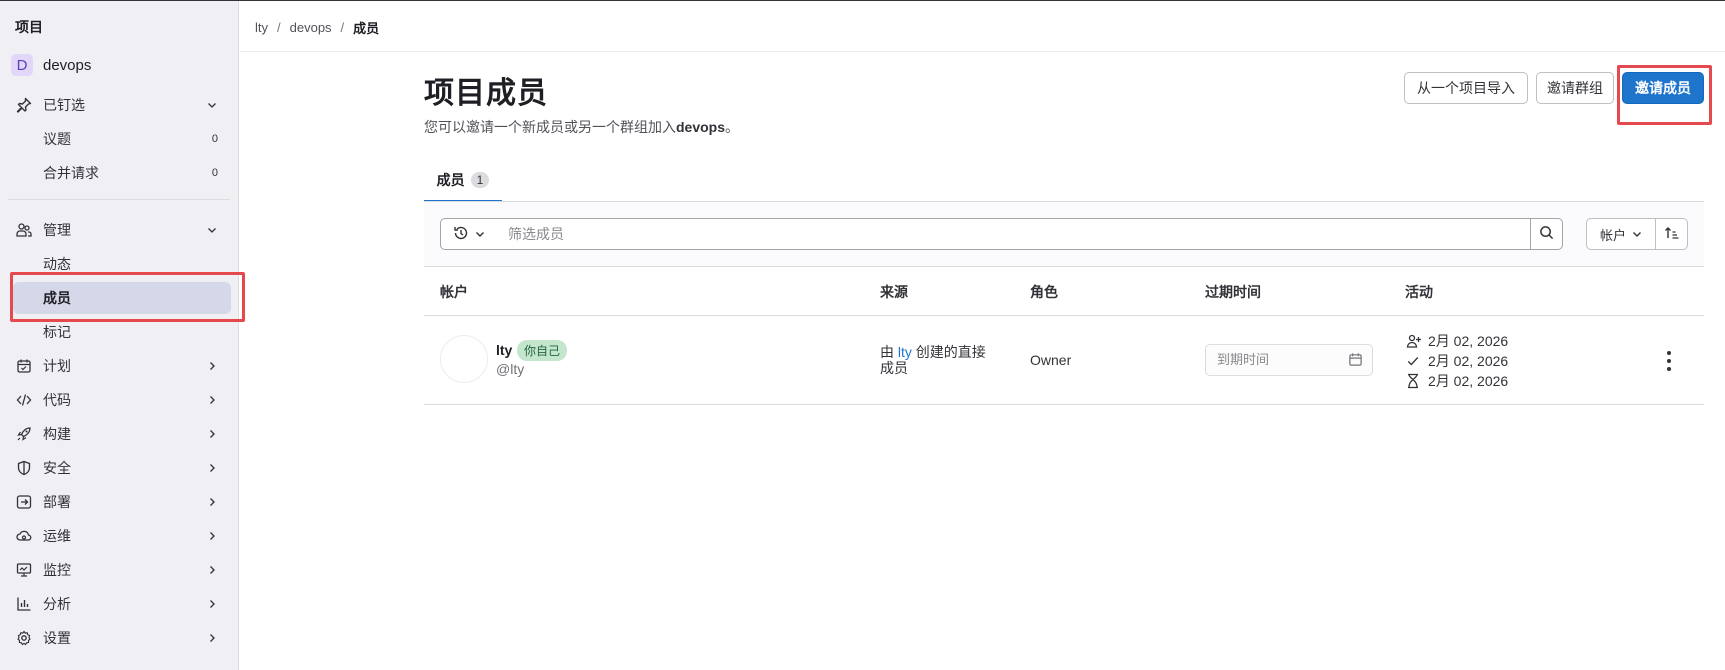 The height and width of the screenshot is (670, 1725). I want to click on tab-count-badge: 1, so click(480, 180).